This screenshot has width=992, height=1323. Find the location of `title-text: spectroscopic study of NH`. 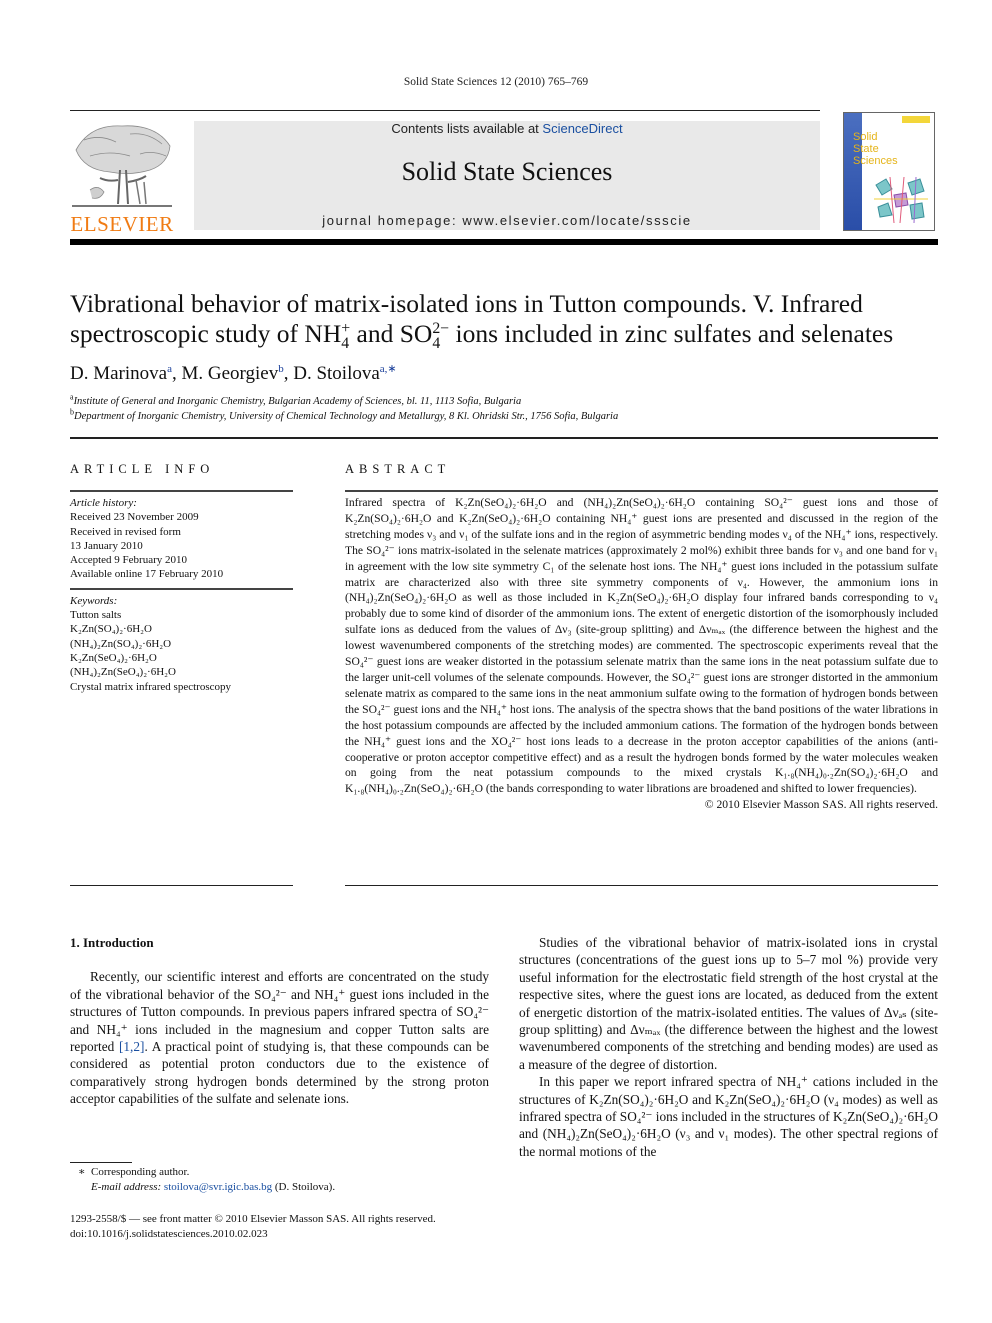

title-text: spectroscopic study of NH is located at coordinates (206, 333).